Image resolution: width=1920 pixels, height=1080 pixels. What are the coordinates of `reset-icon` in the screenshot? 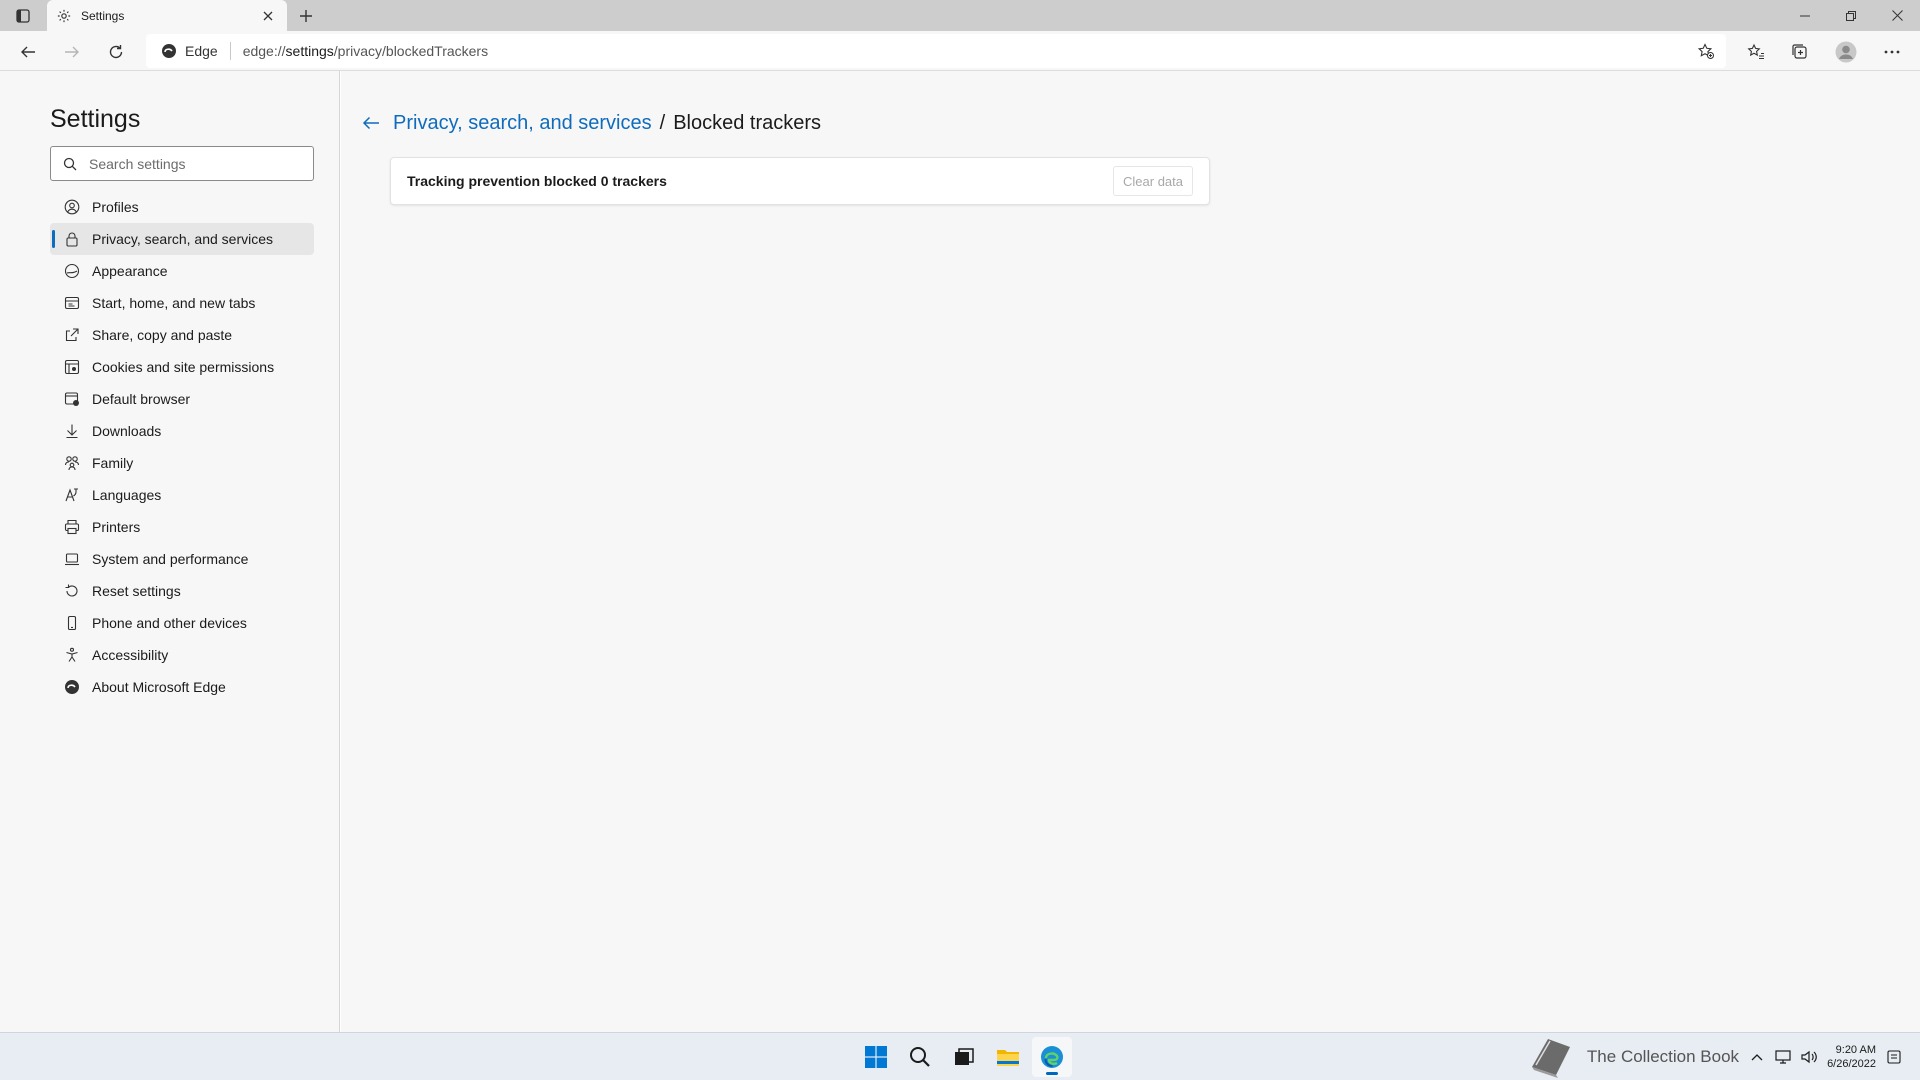 It's located at (72, 591).